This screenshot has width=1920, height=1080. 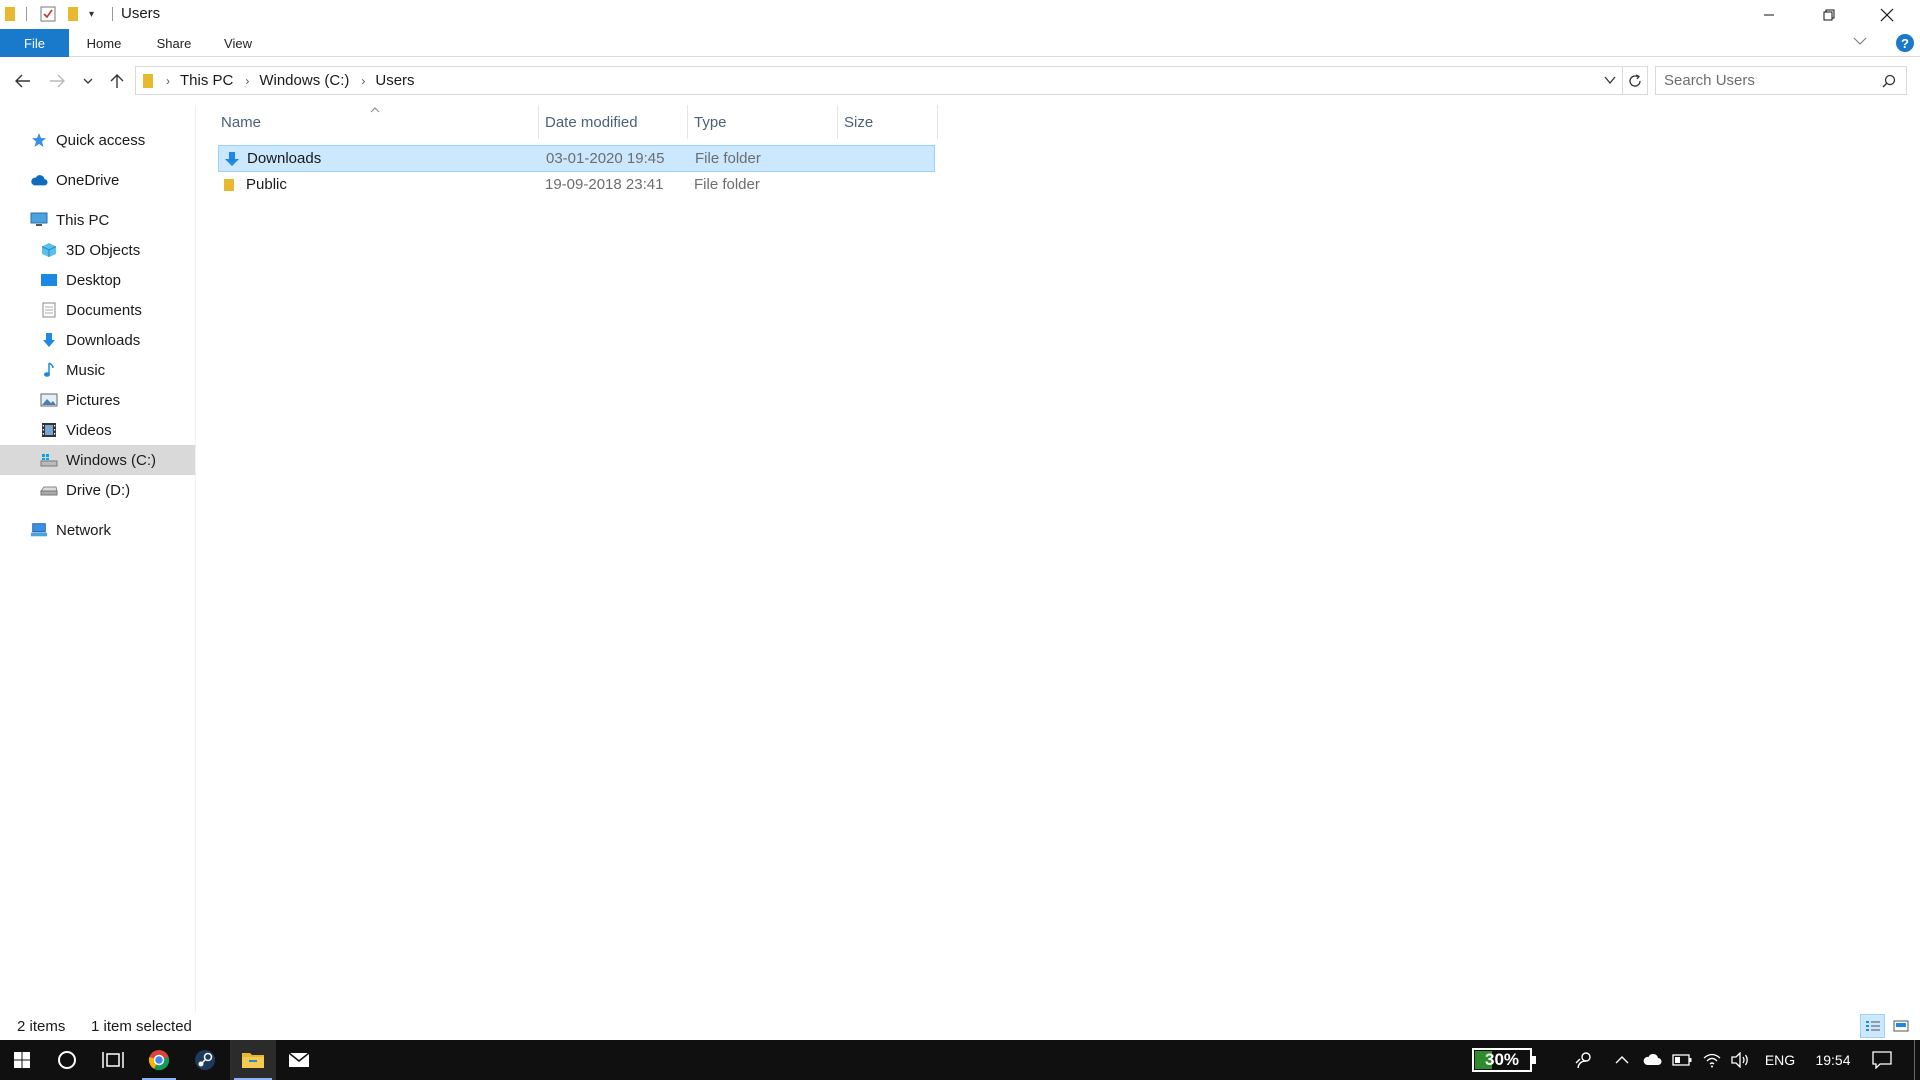 I want to click on search-button, so click(x=67, y=1060).